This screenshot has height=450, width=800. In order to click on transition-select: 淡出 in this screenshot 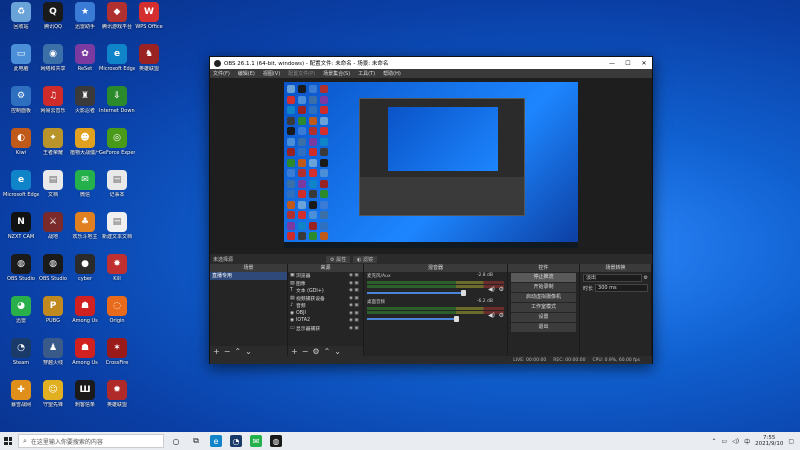, I will do `click(612, 278)`.